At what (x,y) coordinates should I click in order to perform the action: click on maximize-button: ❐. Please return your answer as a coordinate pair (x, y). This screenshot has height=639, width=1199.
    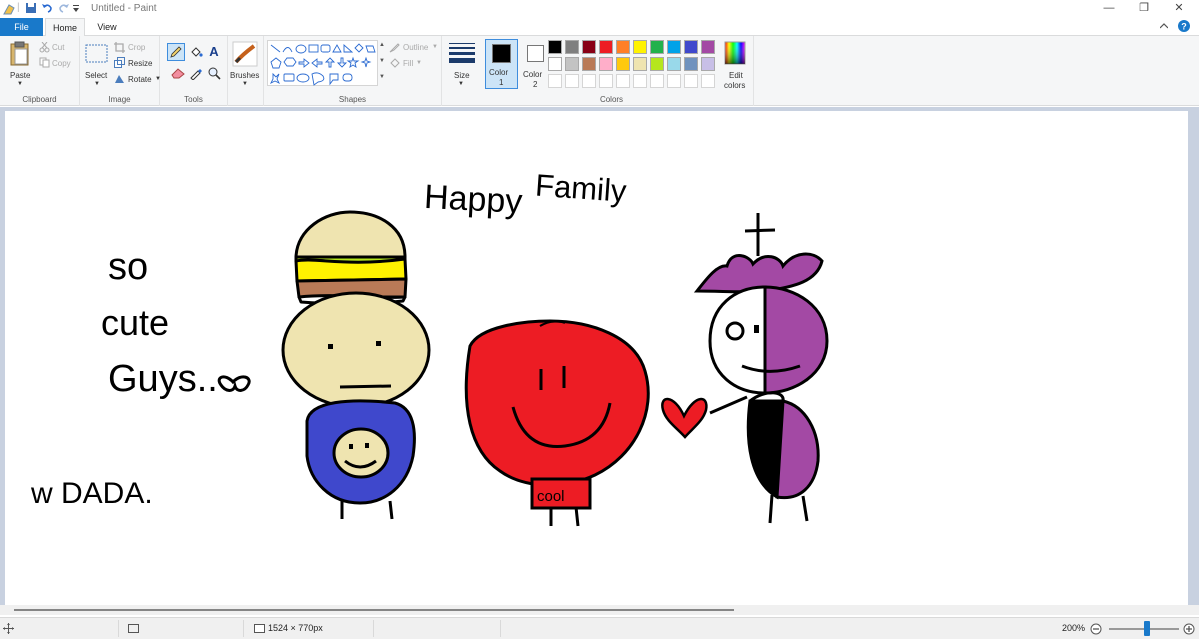
    Looking at the image, I should click on (1144, 9).